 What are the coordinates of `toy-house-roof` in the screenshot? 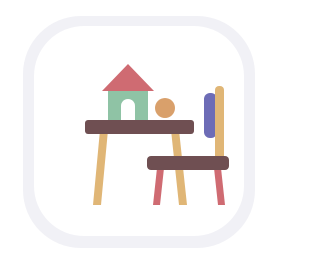 It's located at (128, 77).